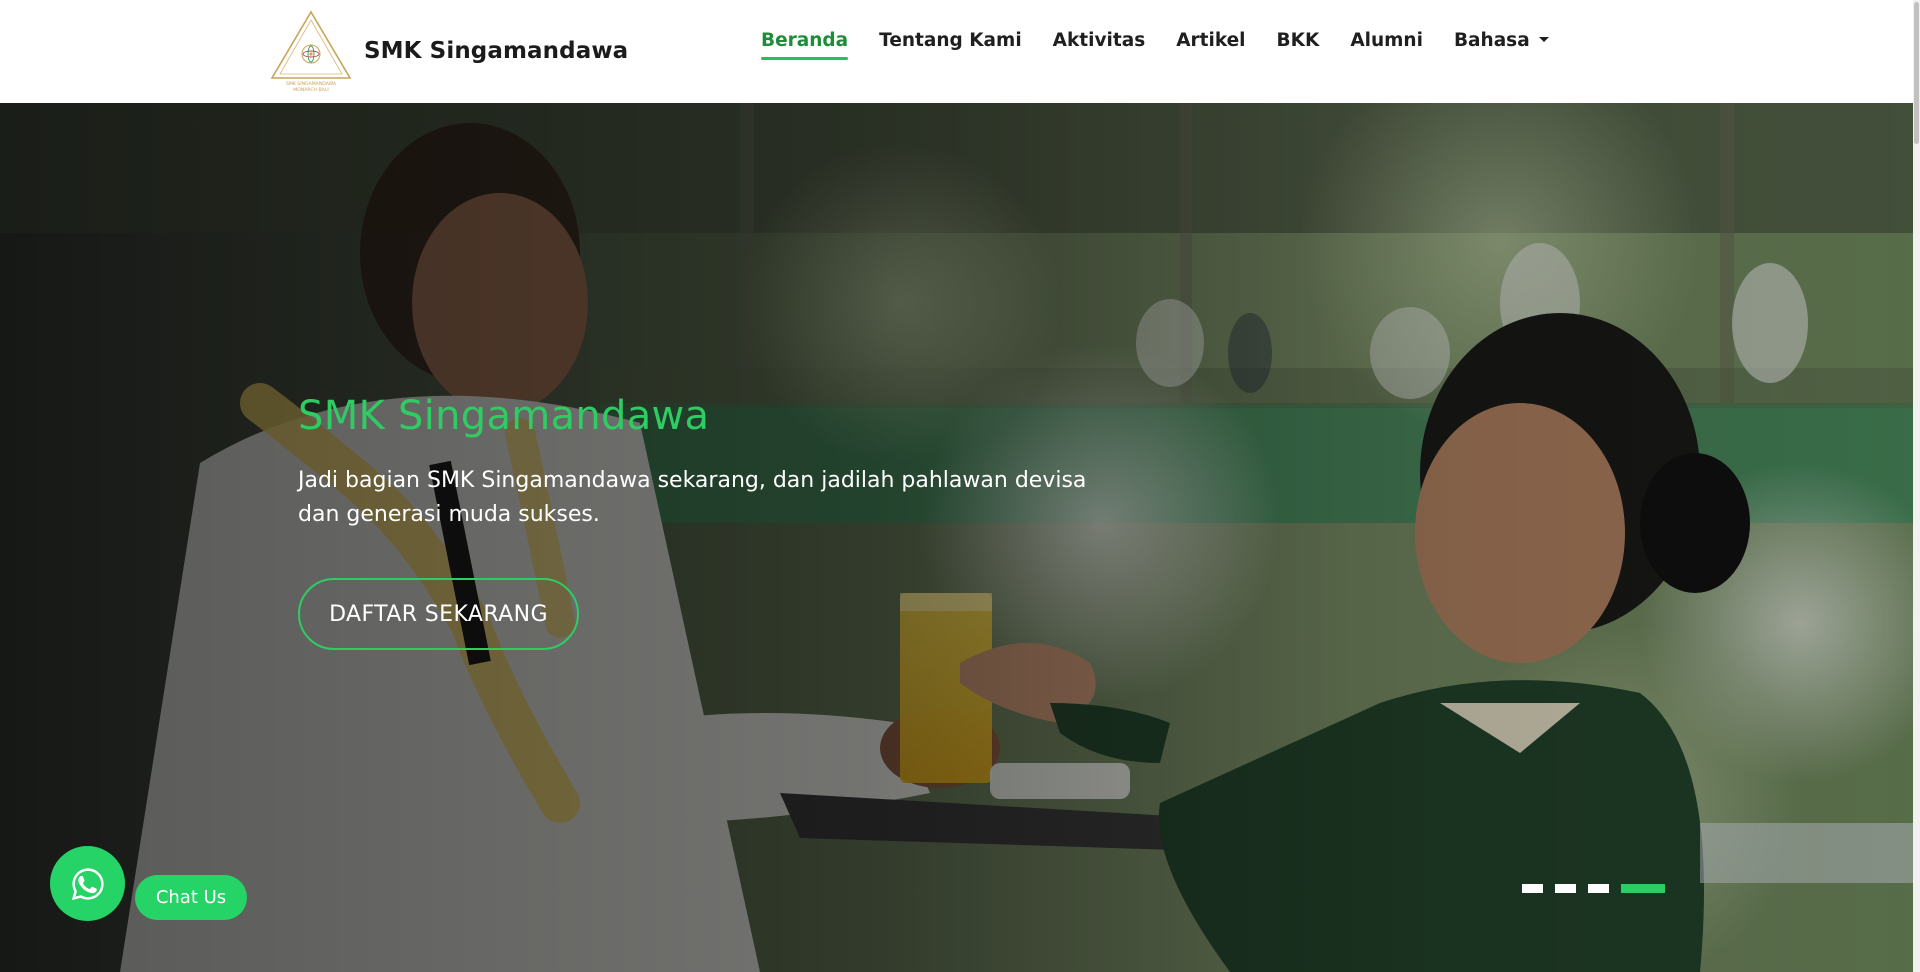 The image size is (1920, 972). What do you see at coordinates (504, 416) in the screenshot?
I see `hero-title: SMK Singamandawa` at bounding box center [504, 416].